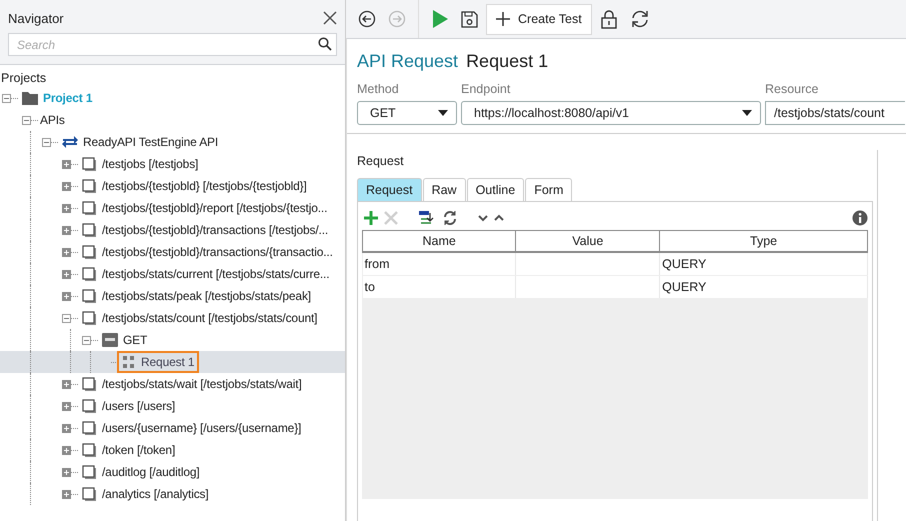 This screenshot has height=521, width=906. I want to click on tree-row: /analytics [/analytics], so click(172, 494).